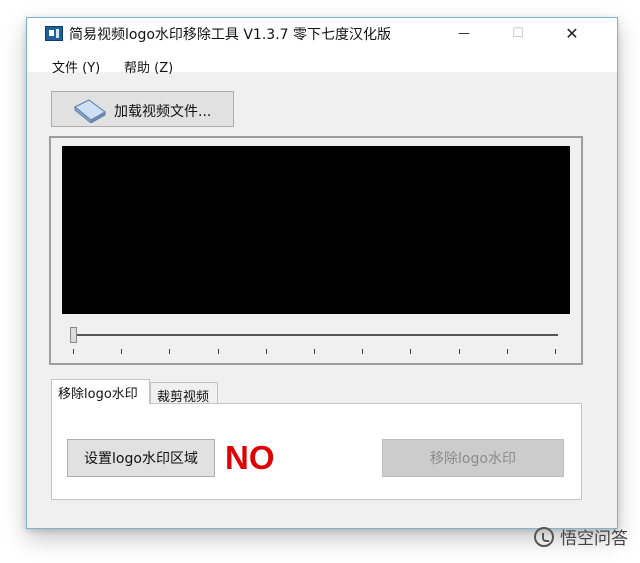 Image resolution: width=640 pixels, height=563 pixels. I want to click on maximize-icon: ☐, so click(518, 33).